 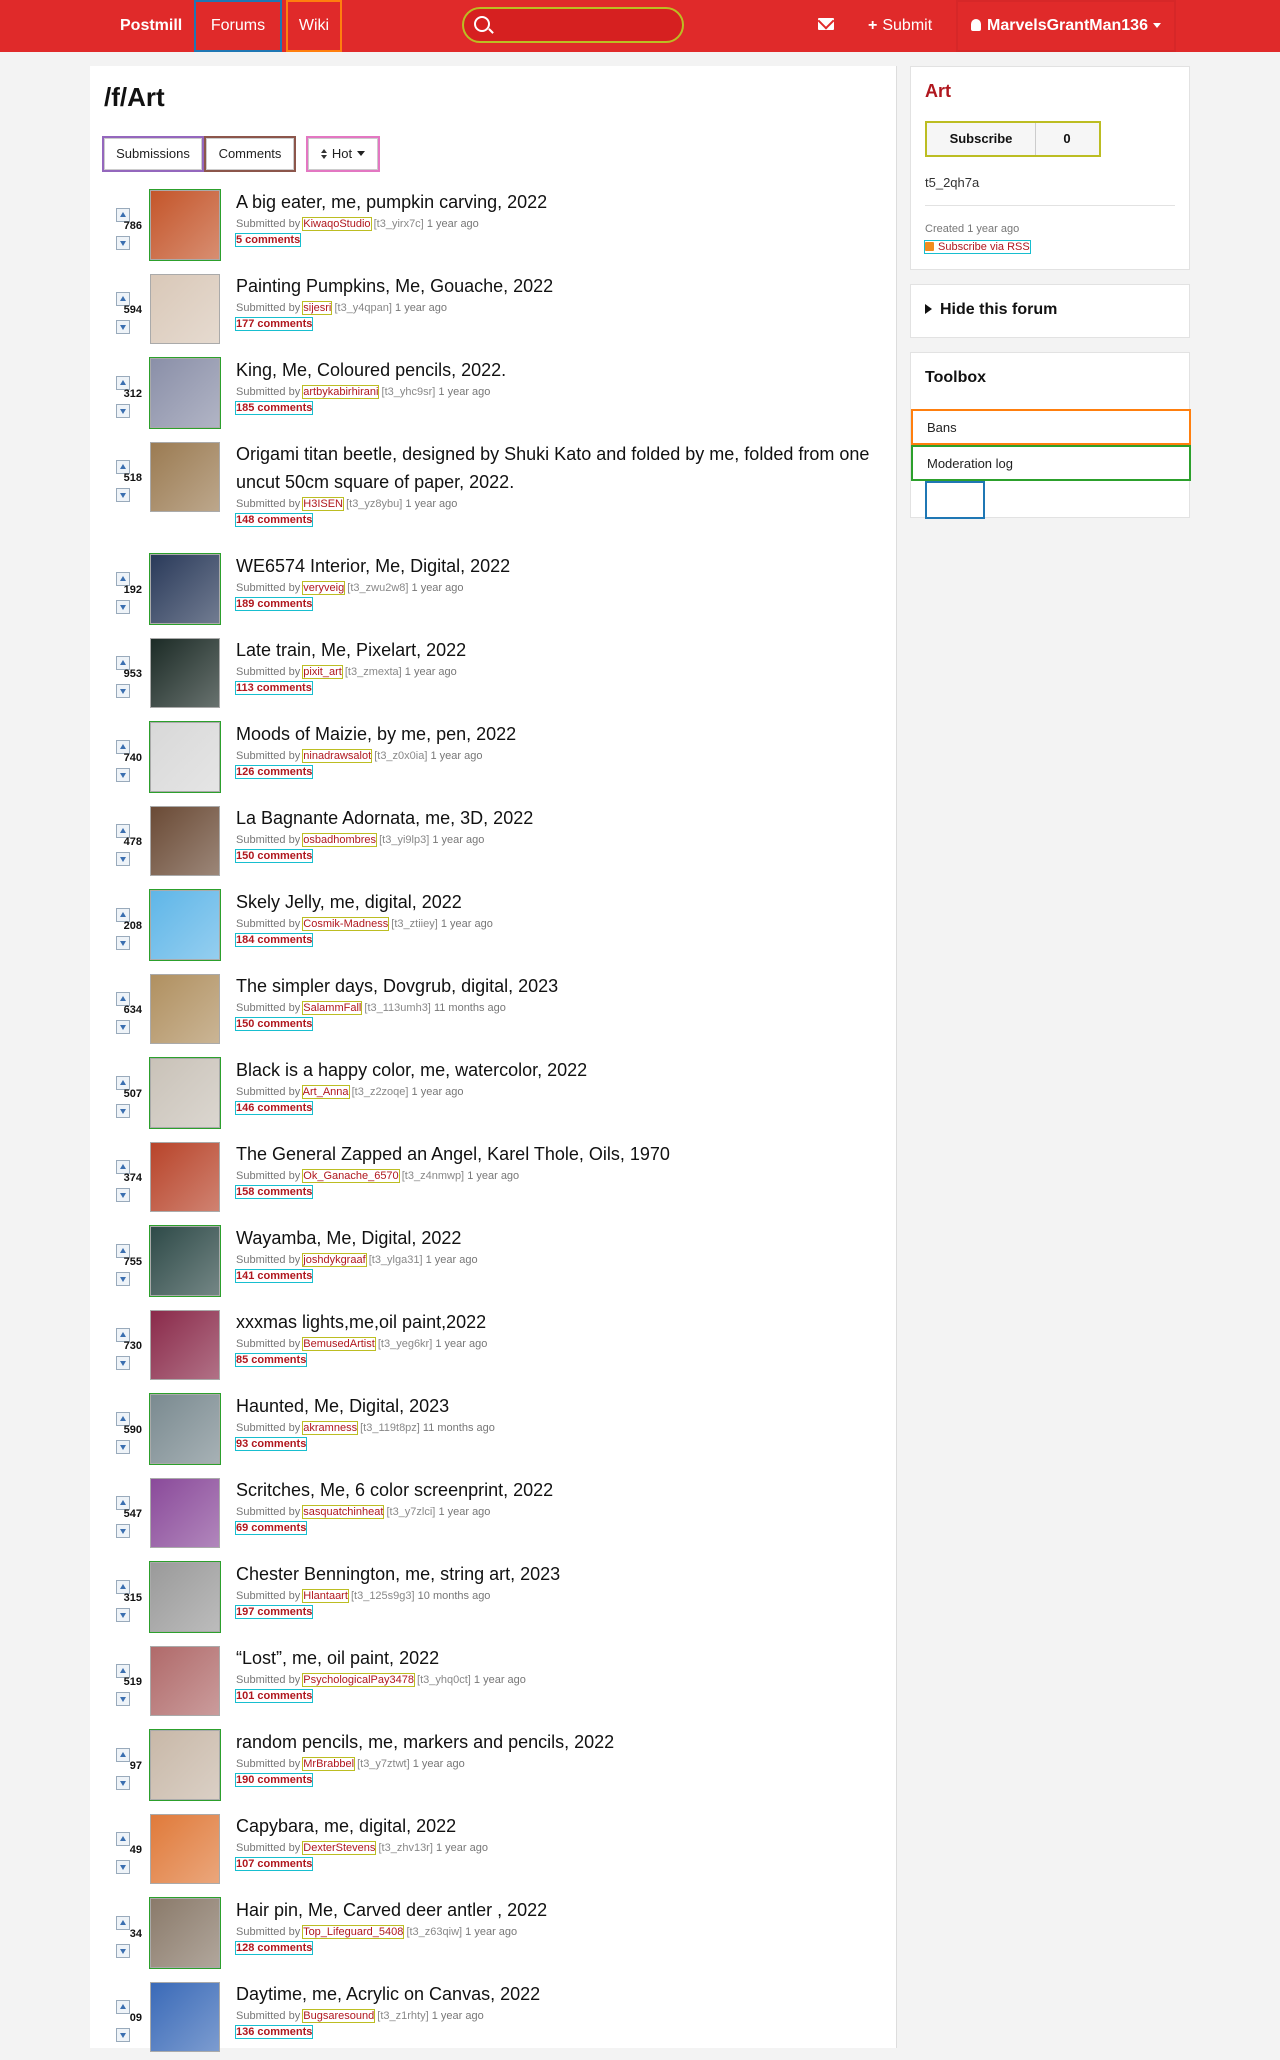 What do you see at coordinates (330, 1428) in the screenshot?
I see `author-link: akramness` at bounding box center [330, 1428].